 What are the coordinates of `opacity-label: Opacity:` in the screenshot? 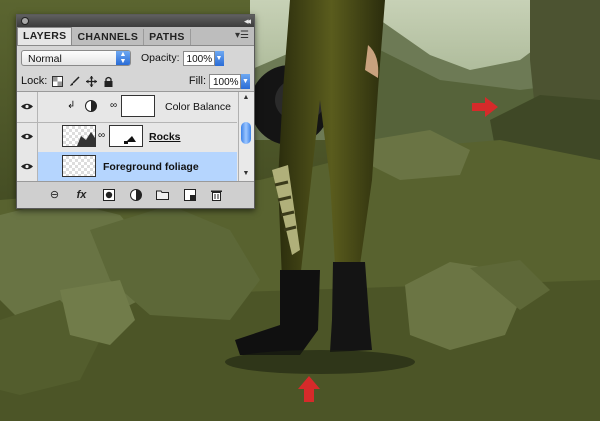 It's located at (160, 58).